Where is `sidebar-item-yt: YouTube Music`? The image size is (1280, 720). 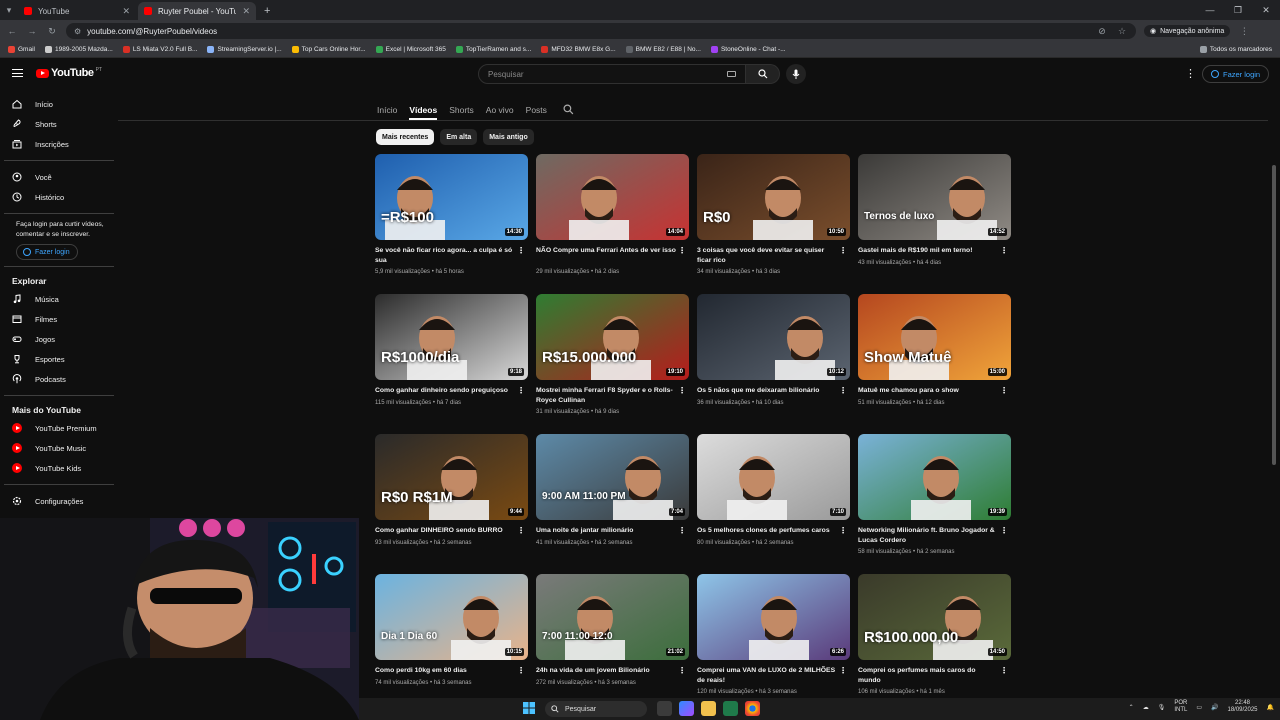 sidebar-item-yt: YouTube Music is located at coordinates (59, 448).